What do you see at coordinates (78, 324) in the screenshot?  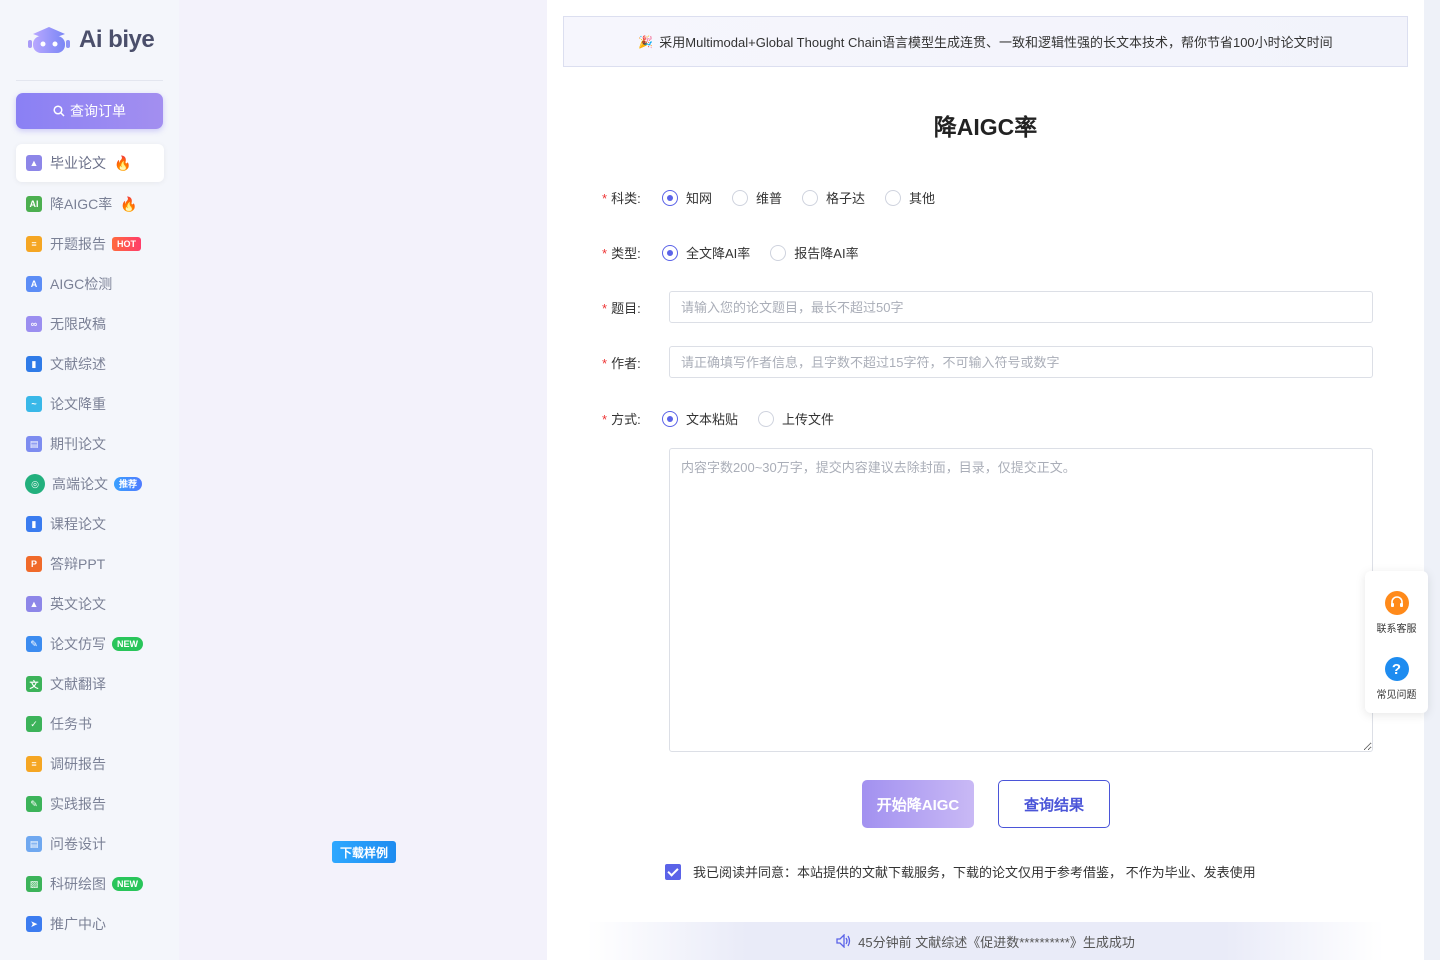 I see `sidebar-item-label: 无限改稿` at bounding box center [78, 324].